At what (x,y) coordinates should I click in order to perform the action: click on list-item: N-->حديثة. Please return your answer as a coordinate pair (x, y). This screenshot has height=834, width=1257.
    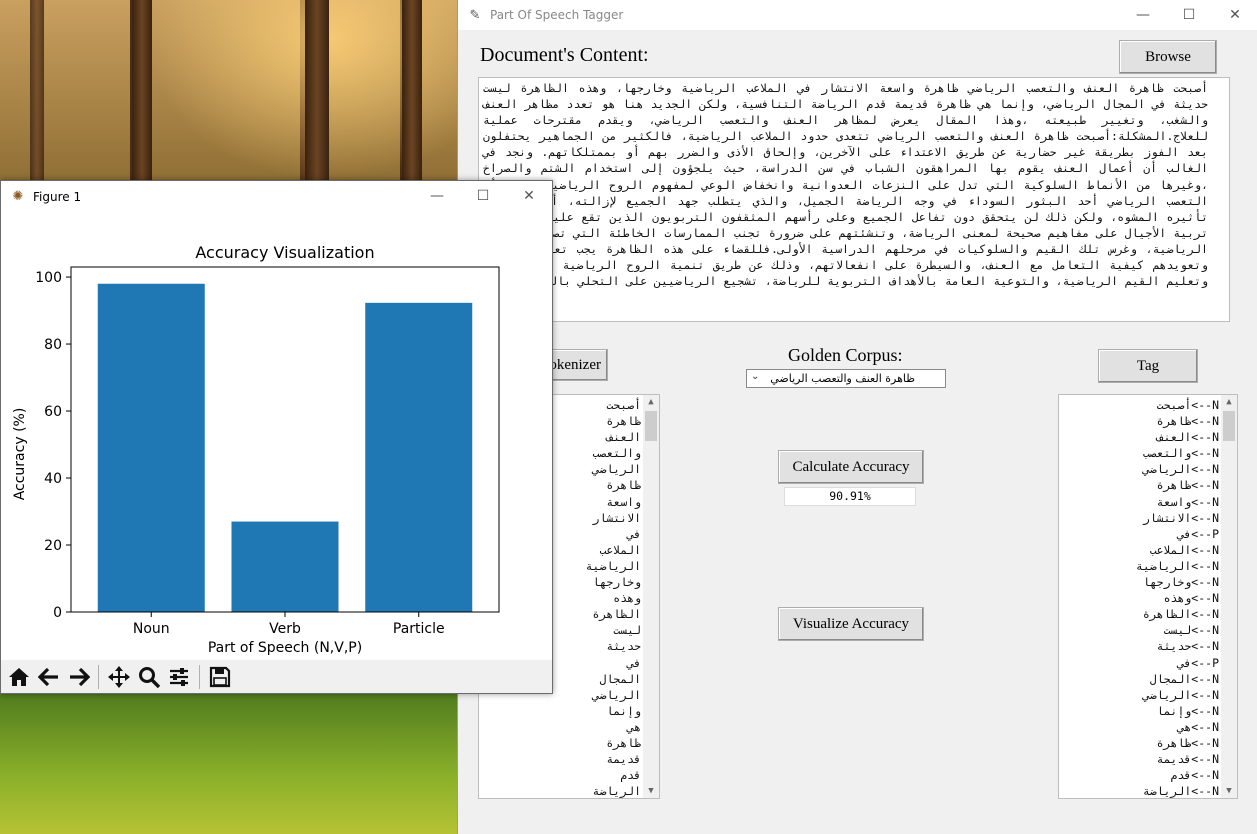
    Looking at the image, I should click on (1177, 646).